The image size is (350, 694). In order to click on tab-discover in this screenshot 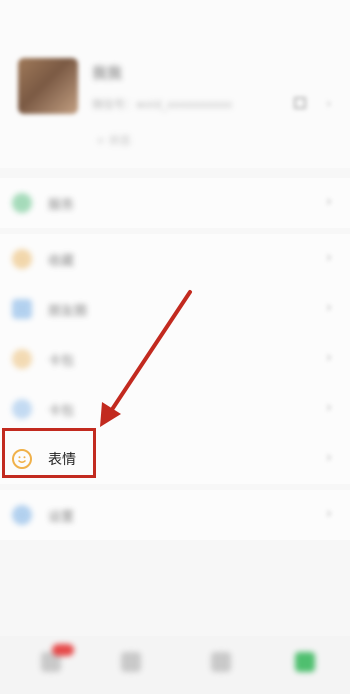, I will do `click(221, 665)`.